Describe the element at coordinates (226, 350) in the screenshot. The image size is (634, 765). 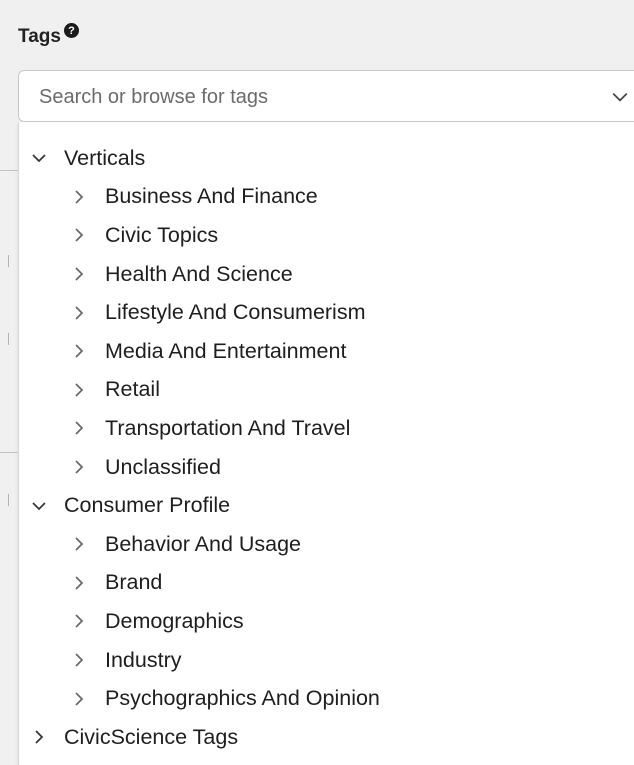
I see `tree-node-label: Media And Entertainment` at that location.